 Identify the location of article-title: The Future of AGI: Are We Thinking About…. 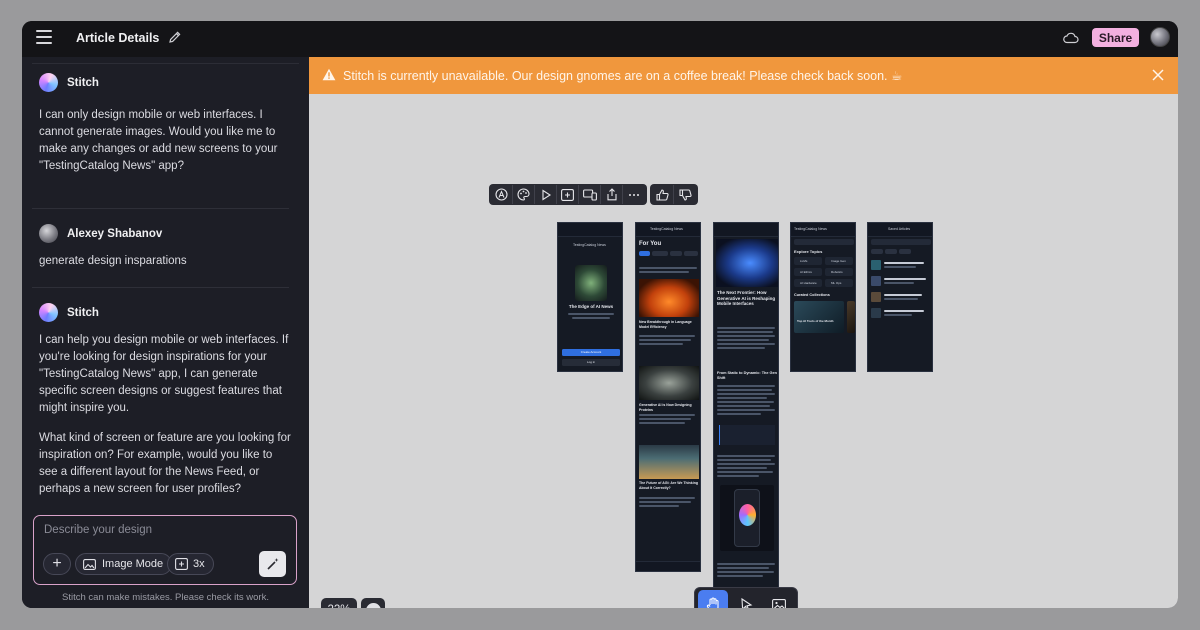
(668, 485).